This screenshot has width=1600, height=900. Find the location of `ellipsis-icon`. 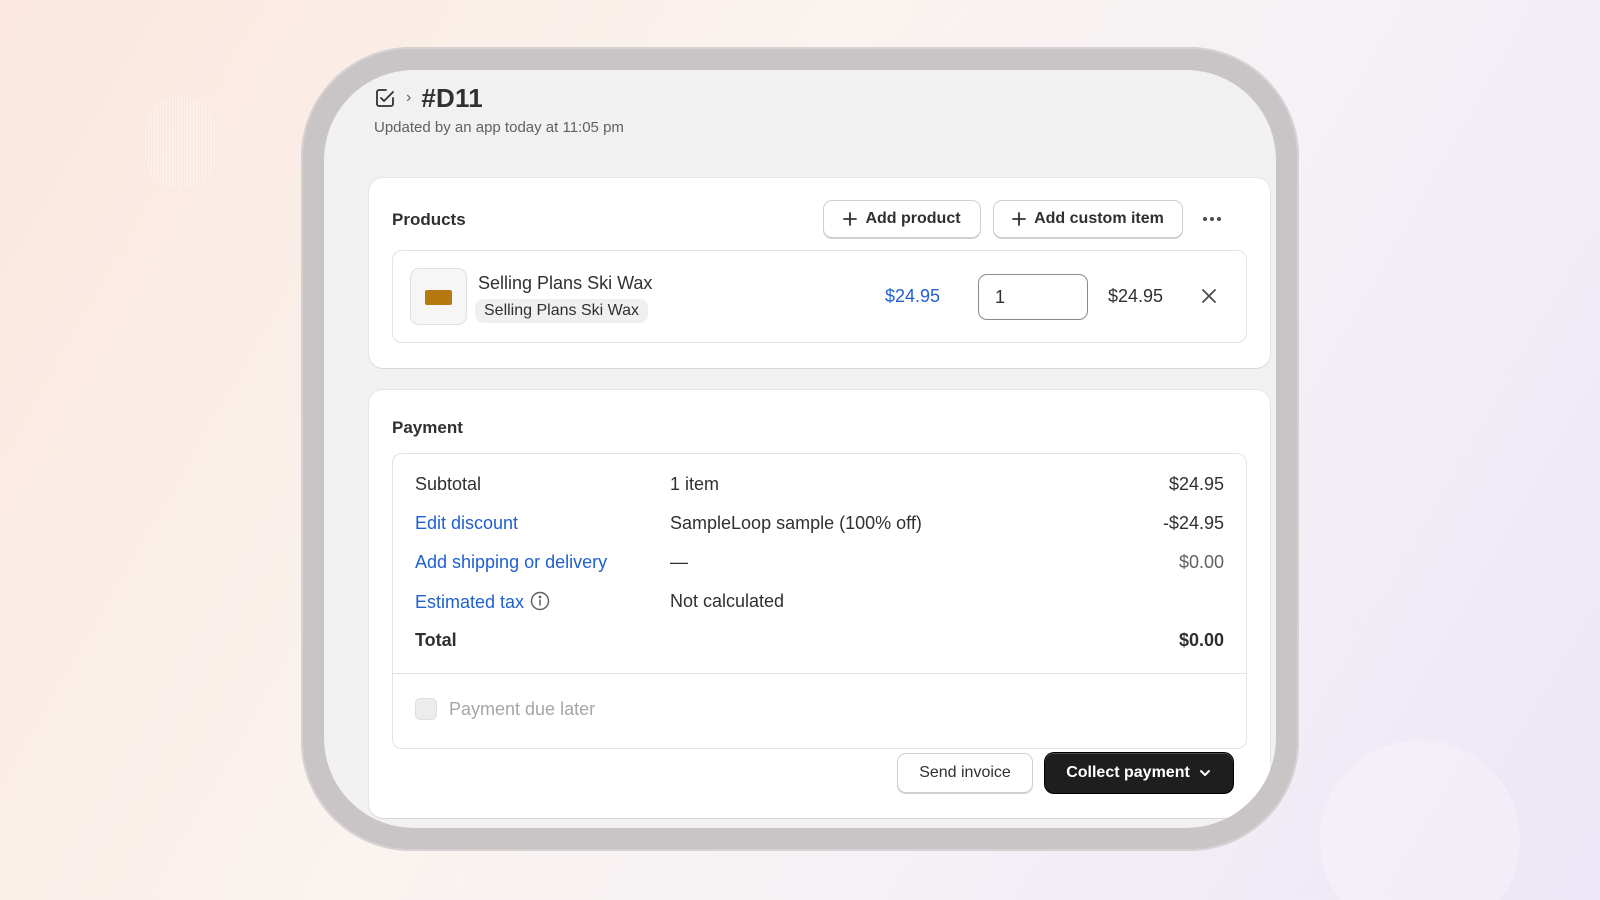

ellipsis-icon is located at coordinates (1212, 219).